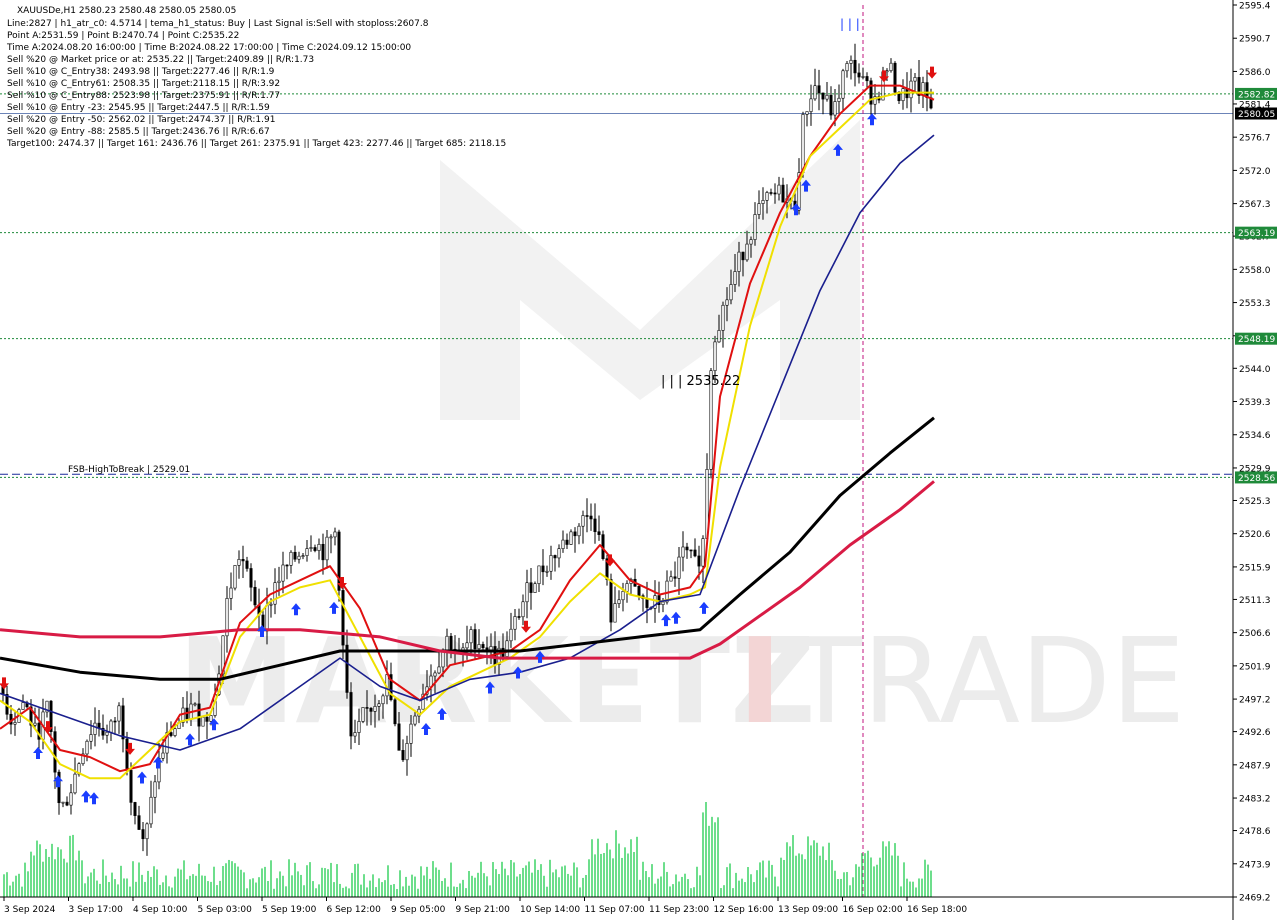 The width and height of the screenshot is (1280, 920). What do you see at coordinates (873, 910) in the screenshot?
I see `x-tick-label: 16 Sep 02:00` at bounding box center [873, 910].